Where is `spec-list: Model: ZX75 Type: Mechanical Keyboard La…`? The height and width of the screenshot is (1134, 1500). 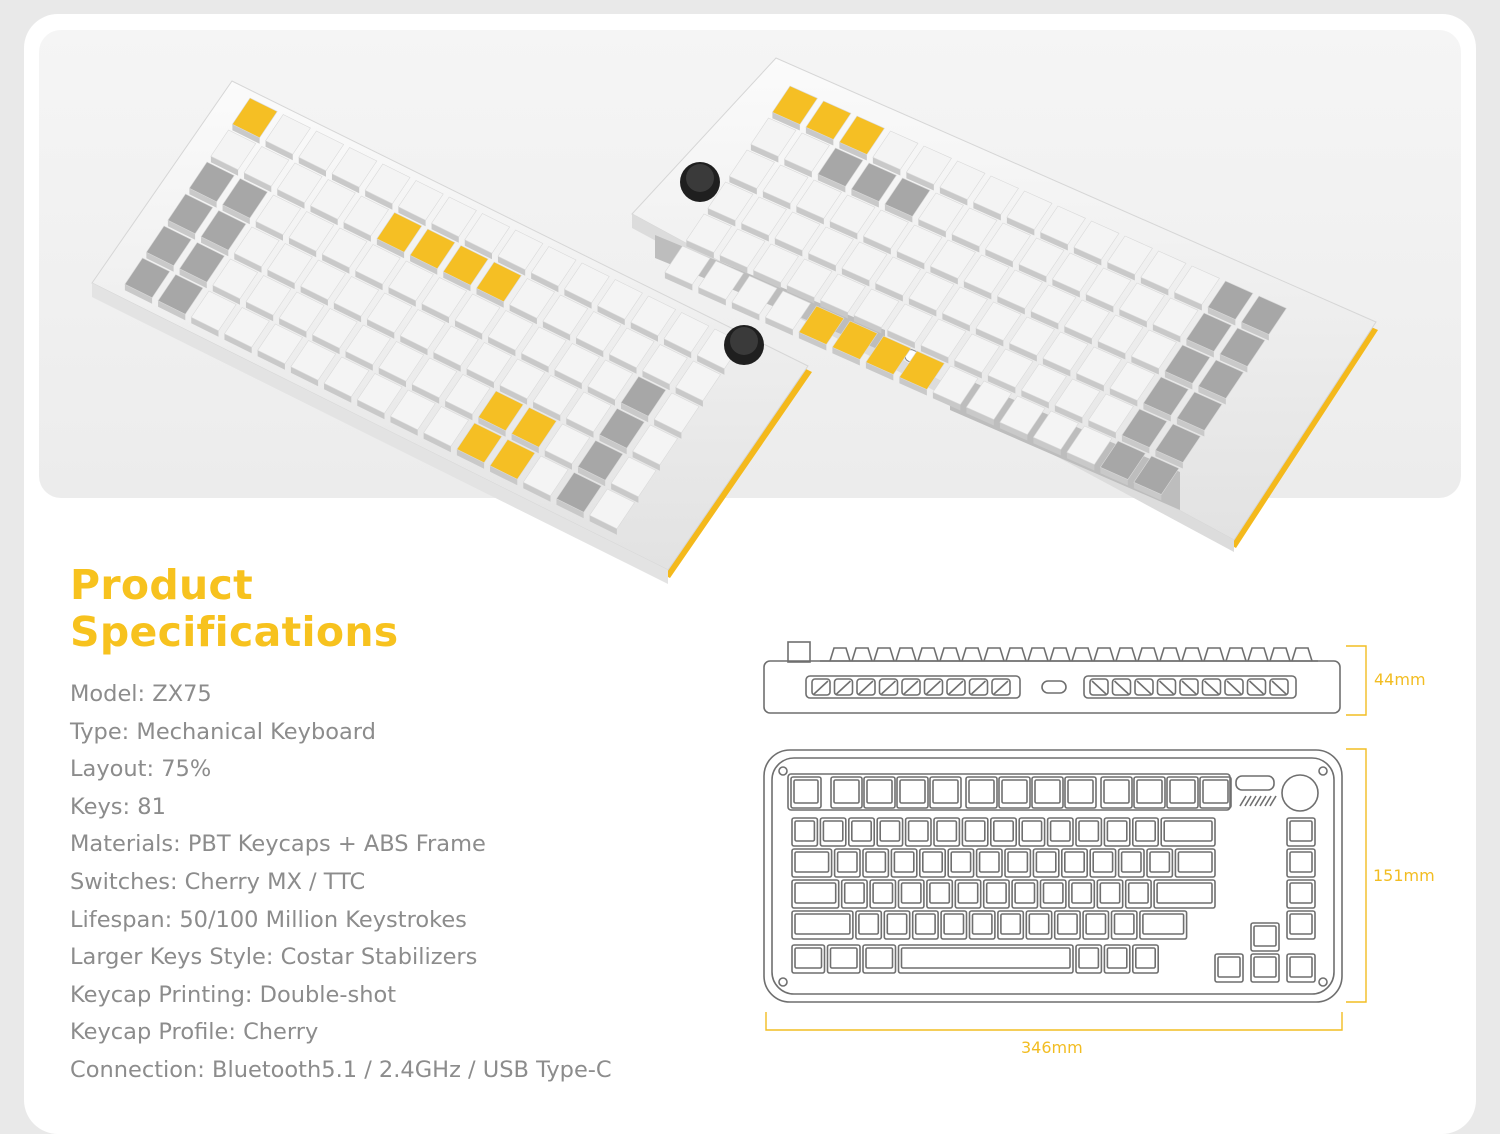 spec-list: Model: ZX75 Type: Mechanical Keyboard La… is located at coordinates (341, 883).